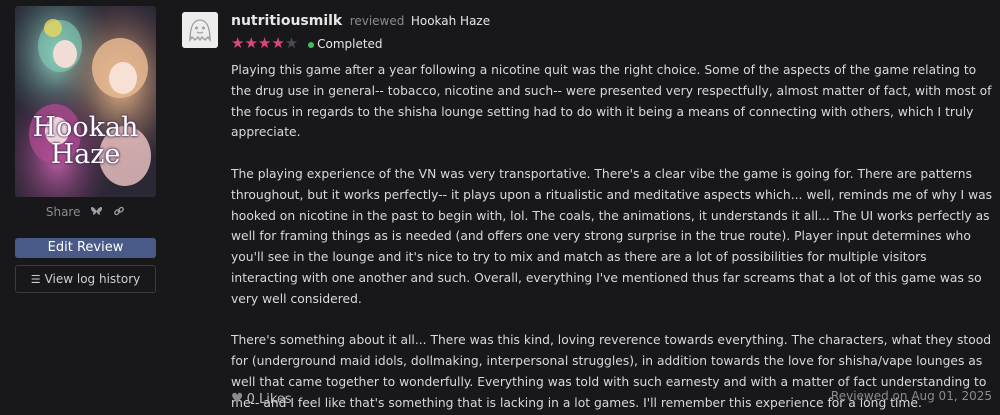  I want to click on heart-icon: ♥, so click(237, 399).